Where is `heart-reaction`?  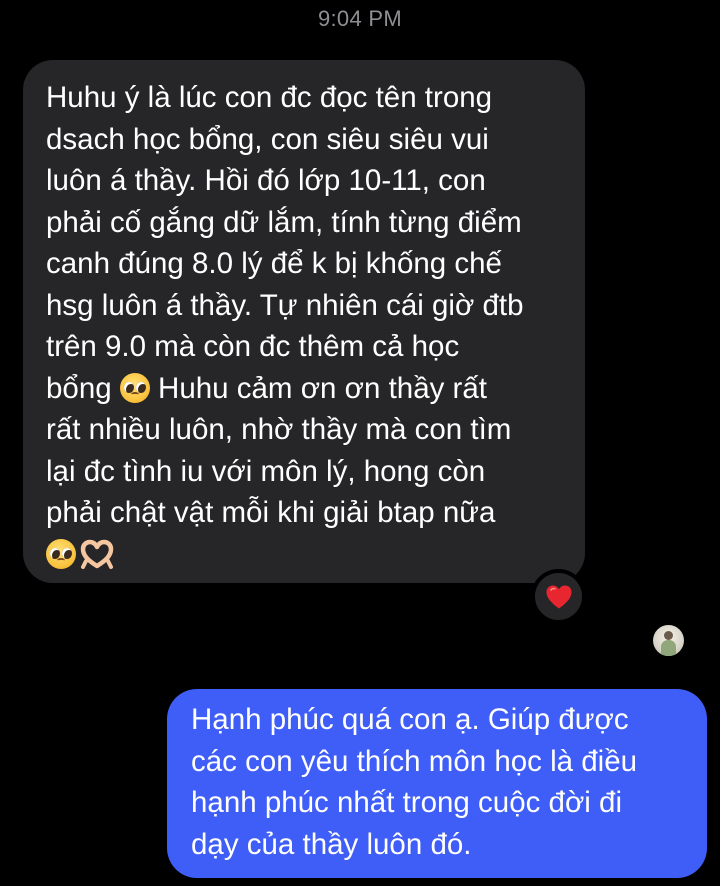 heart-reaction is located at coordinates (558, 596).